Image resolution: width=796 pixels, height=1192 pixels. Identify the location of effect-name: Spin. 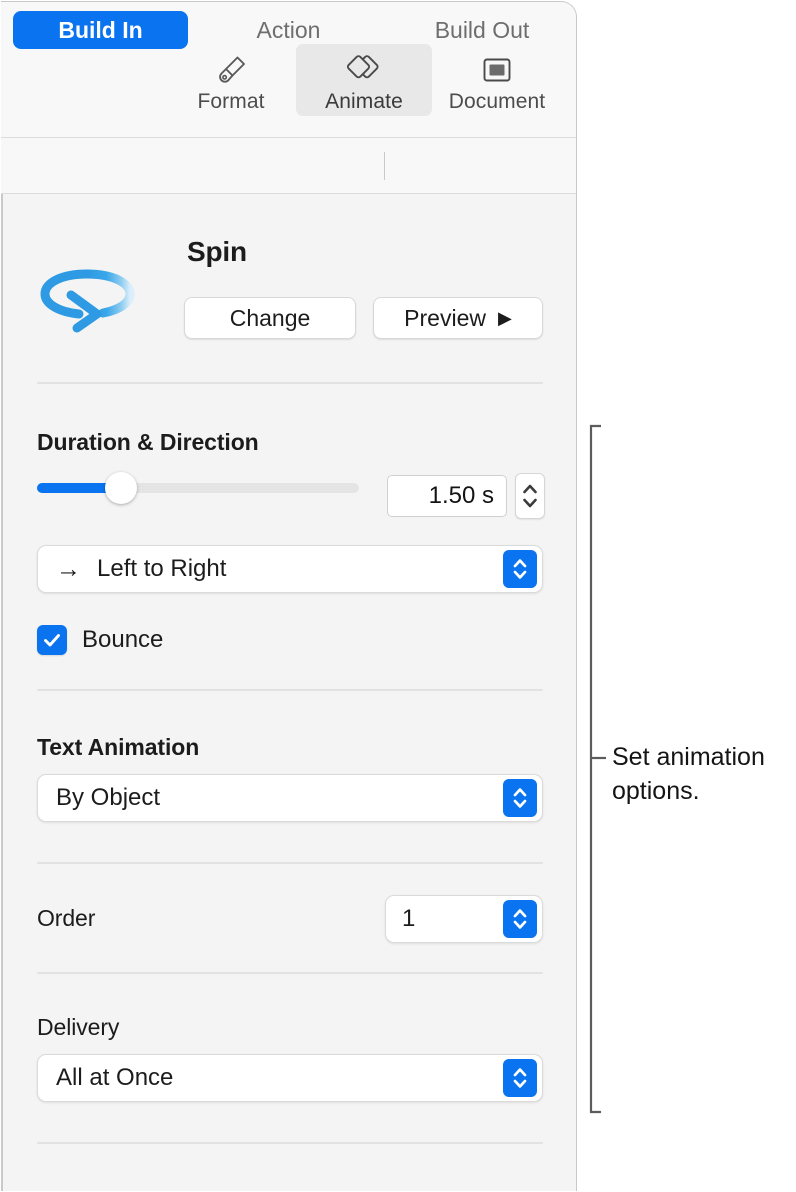
(217, 251).